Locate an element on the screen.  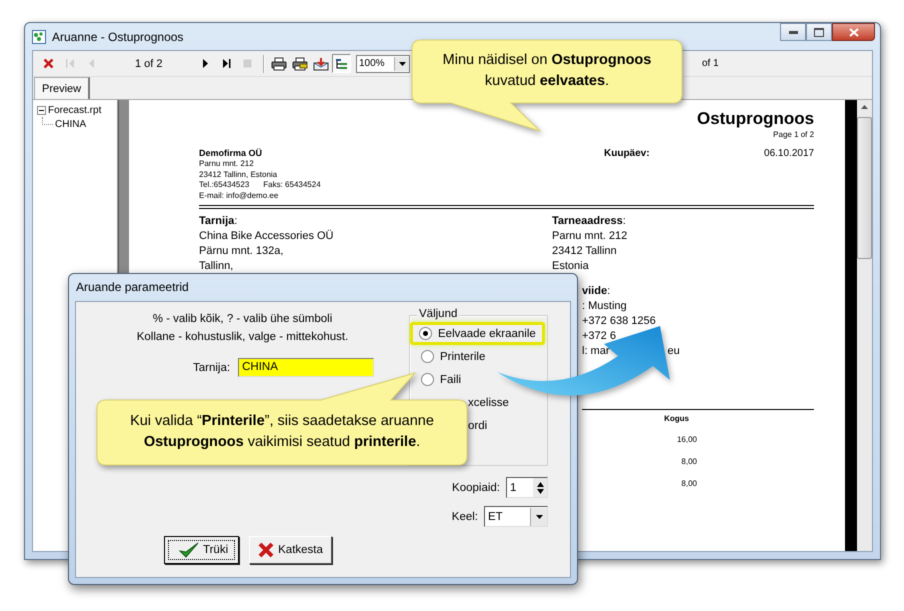
radio-option: Printerile is located at coordinates (453, 356).